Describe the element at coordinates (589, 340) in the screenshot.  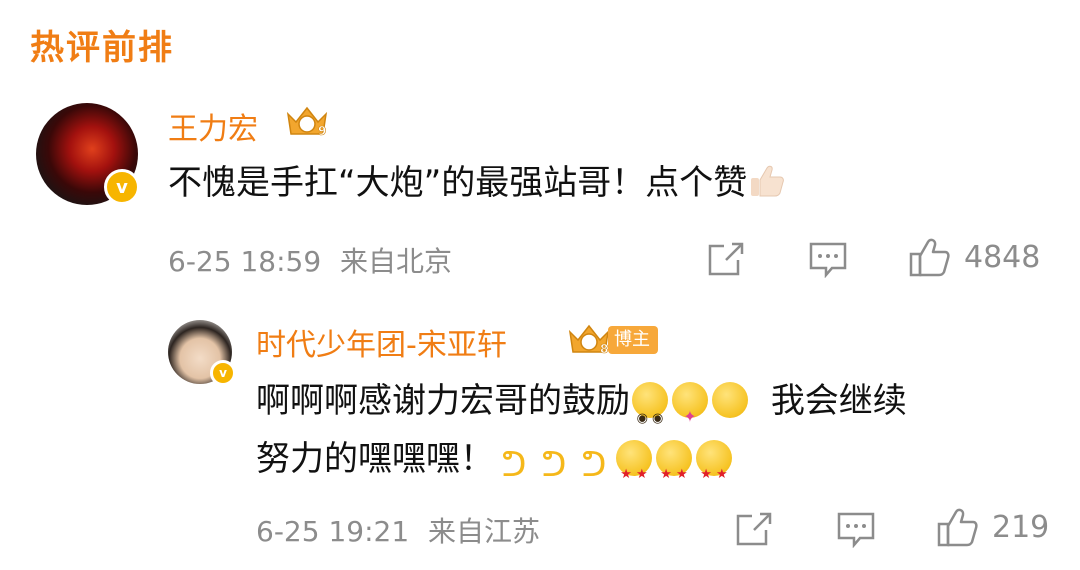
I see `reply-level-crown-icon: 8` at that location.